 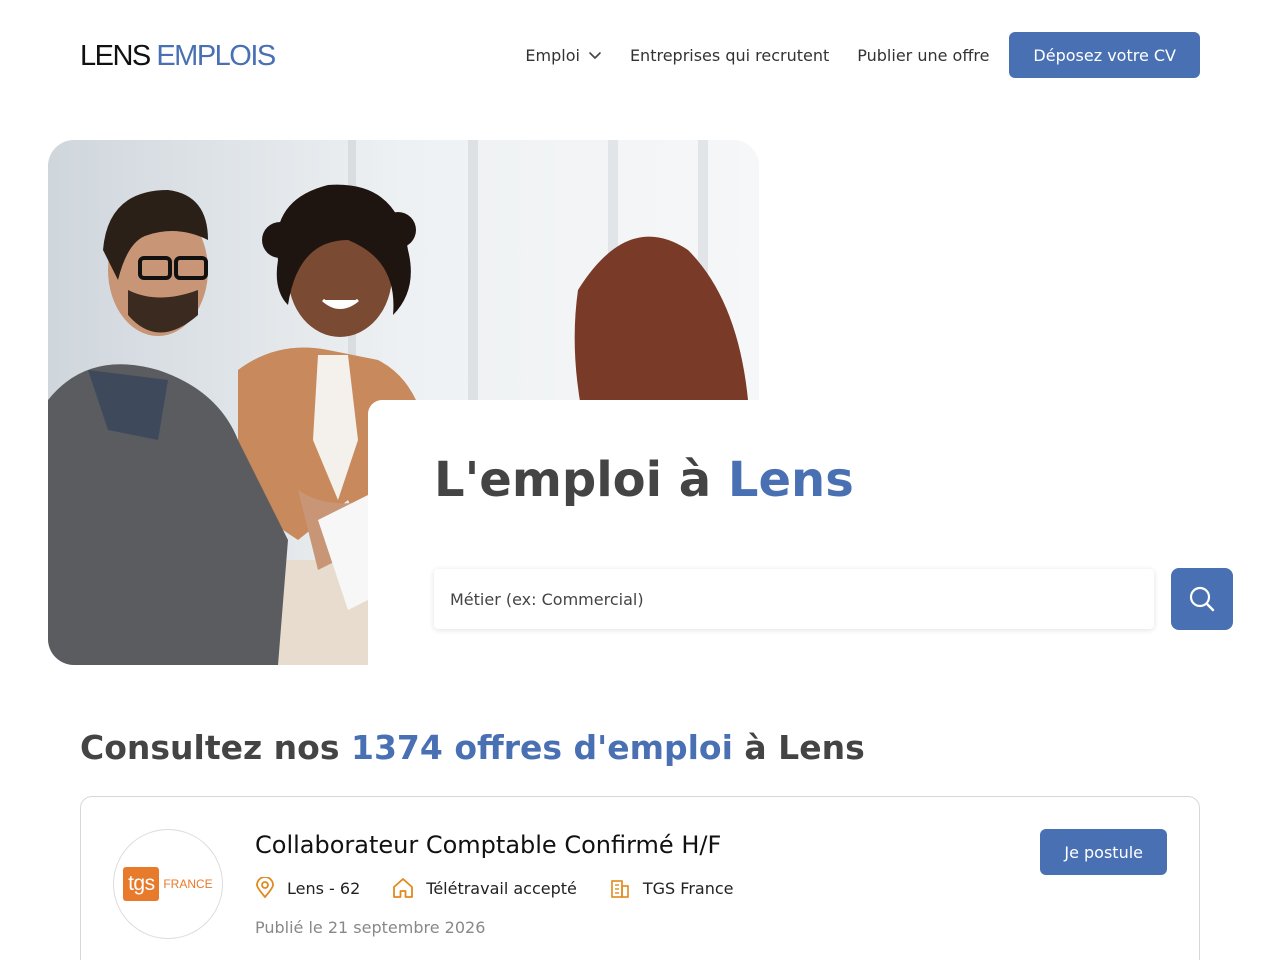 I want to click on search-button, so click(x=1202, y=599).